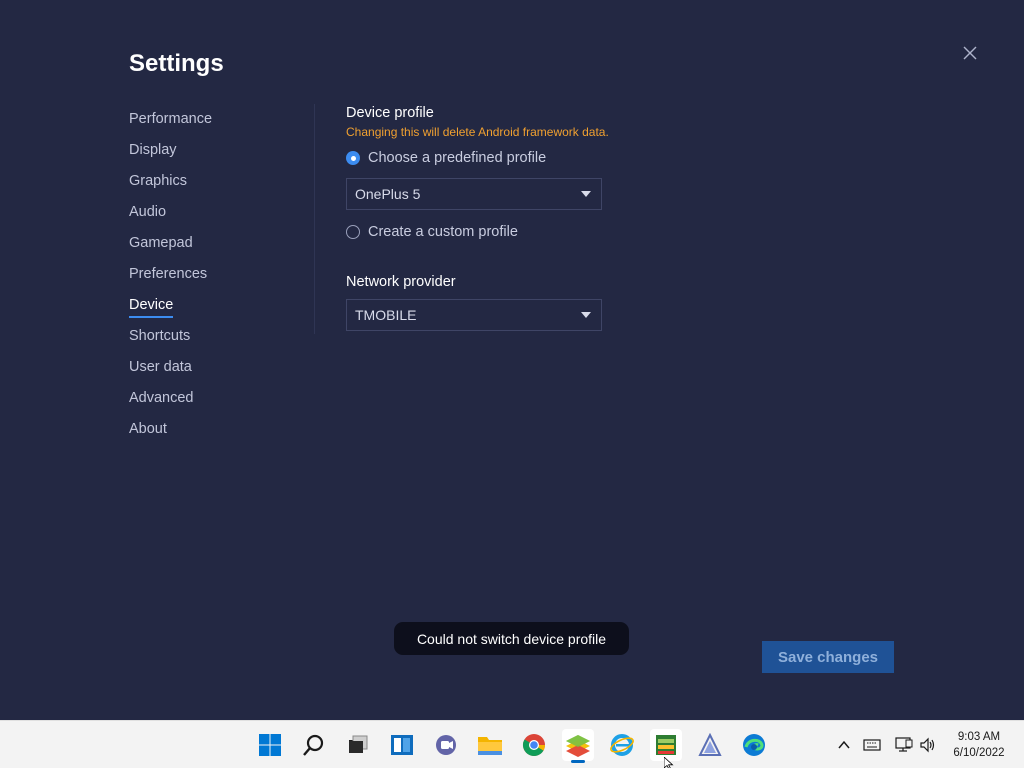 The image size is (1024, 768). I want to click on nav-item-label: Graphics, so click(158, 181).